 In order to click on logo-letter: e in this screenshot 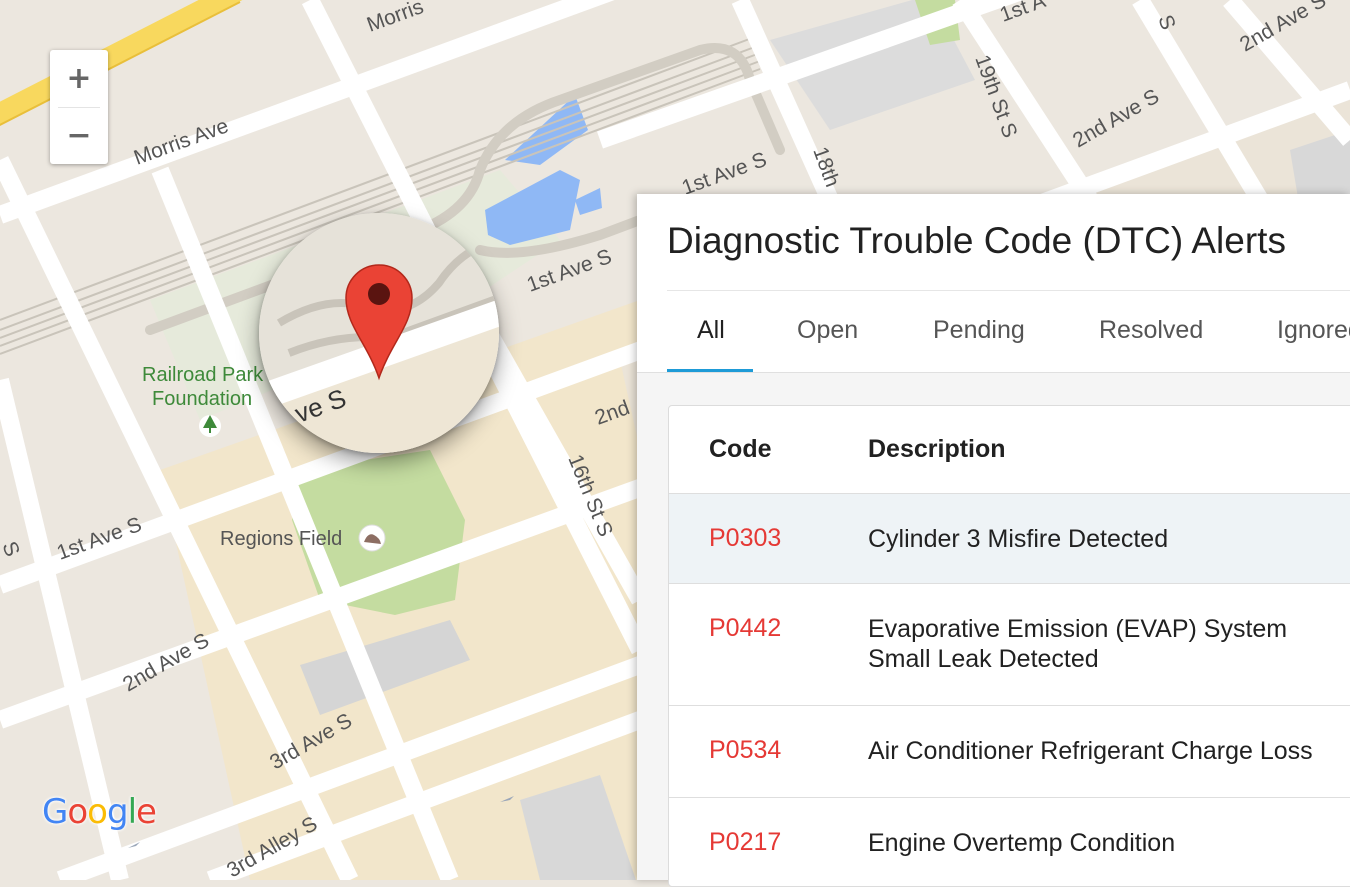, I will do `click(146, 812)`.